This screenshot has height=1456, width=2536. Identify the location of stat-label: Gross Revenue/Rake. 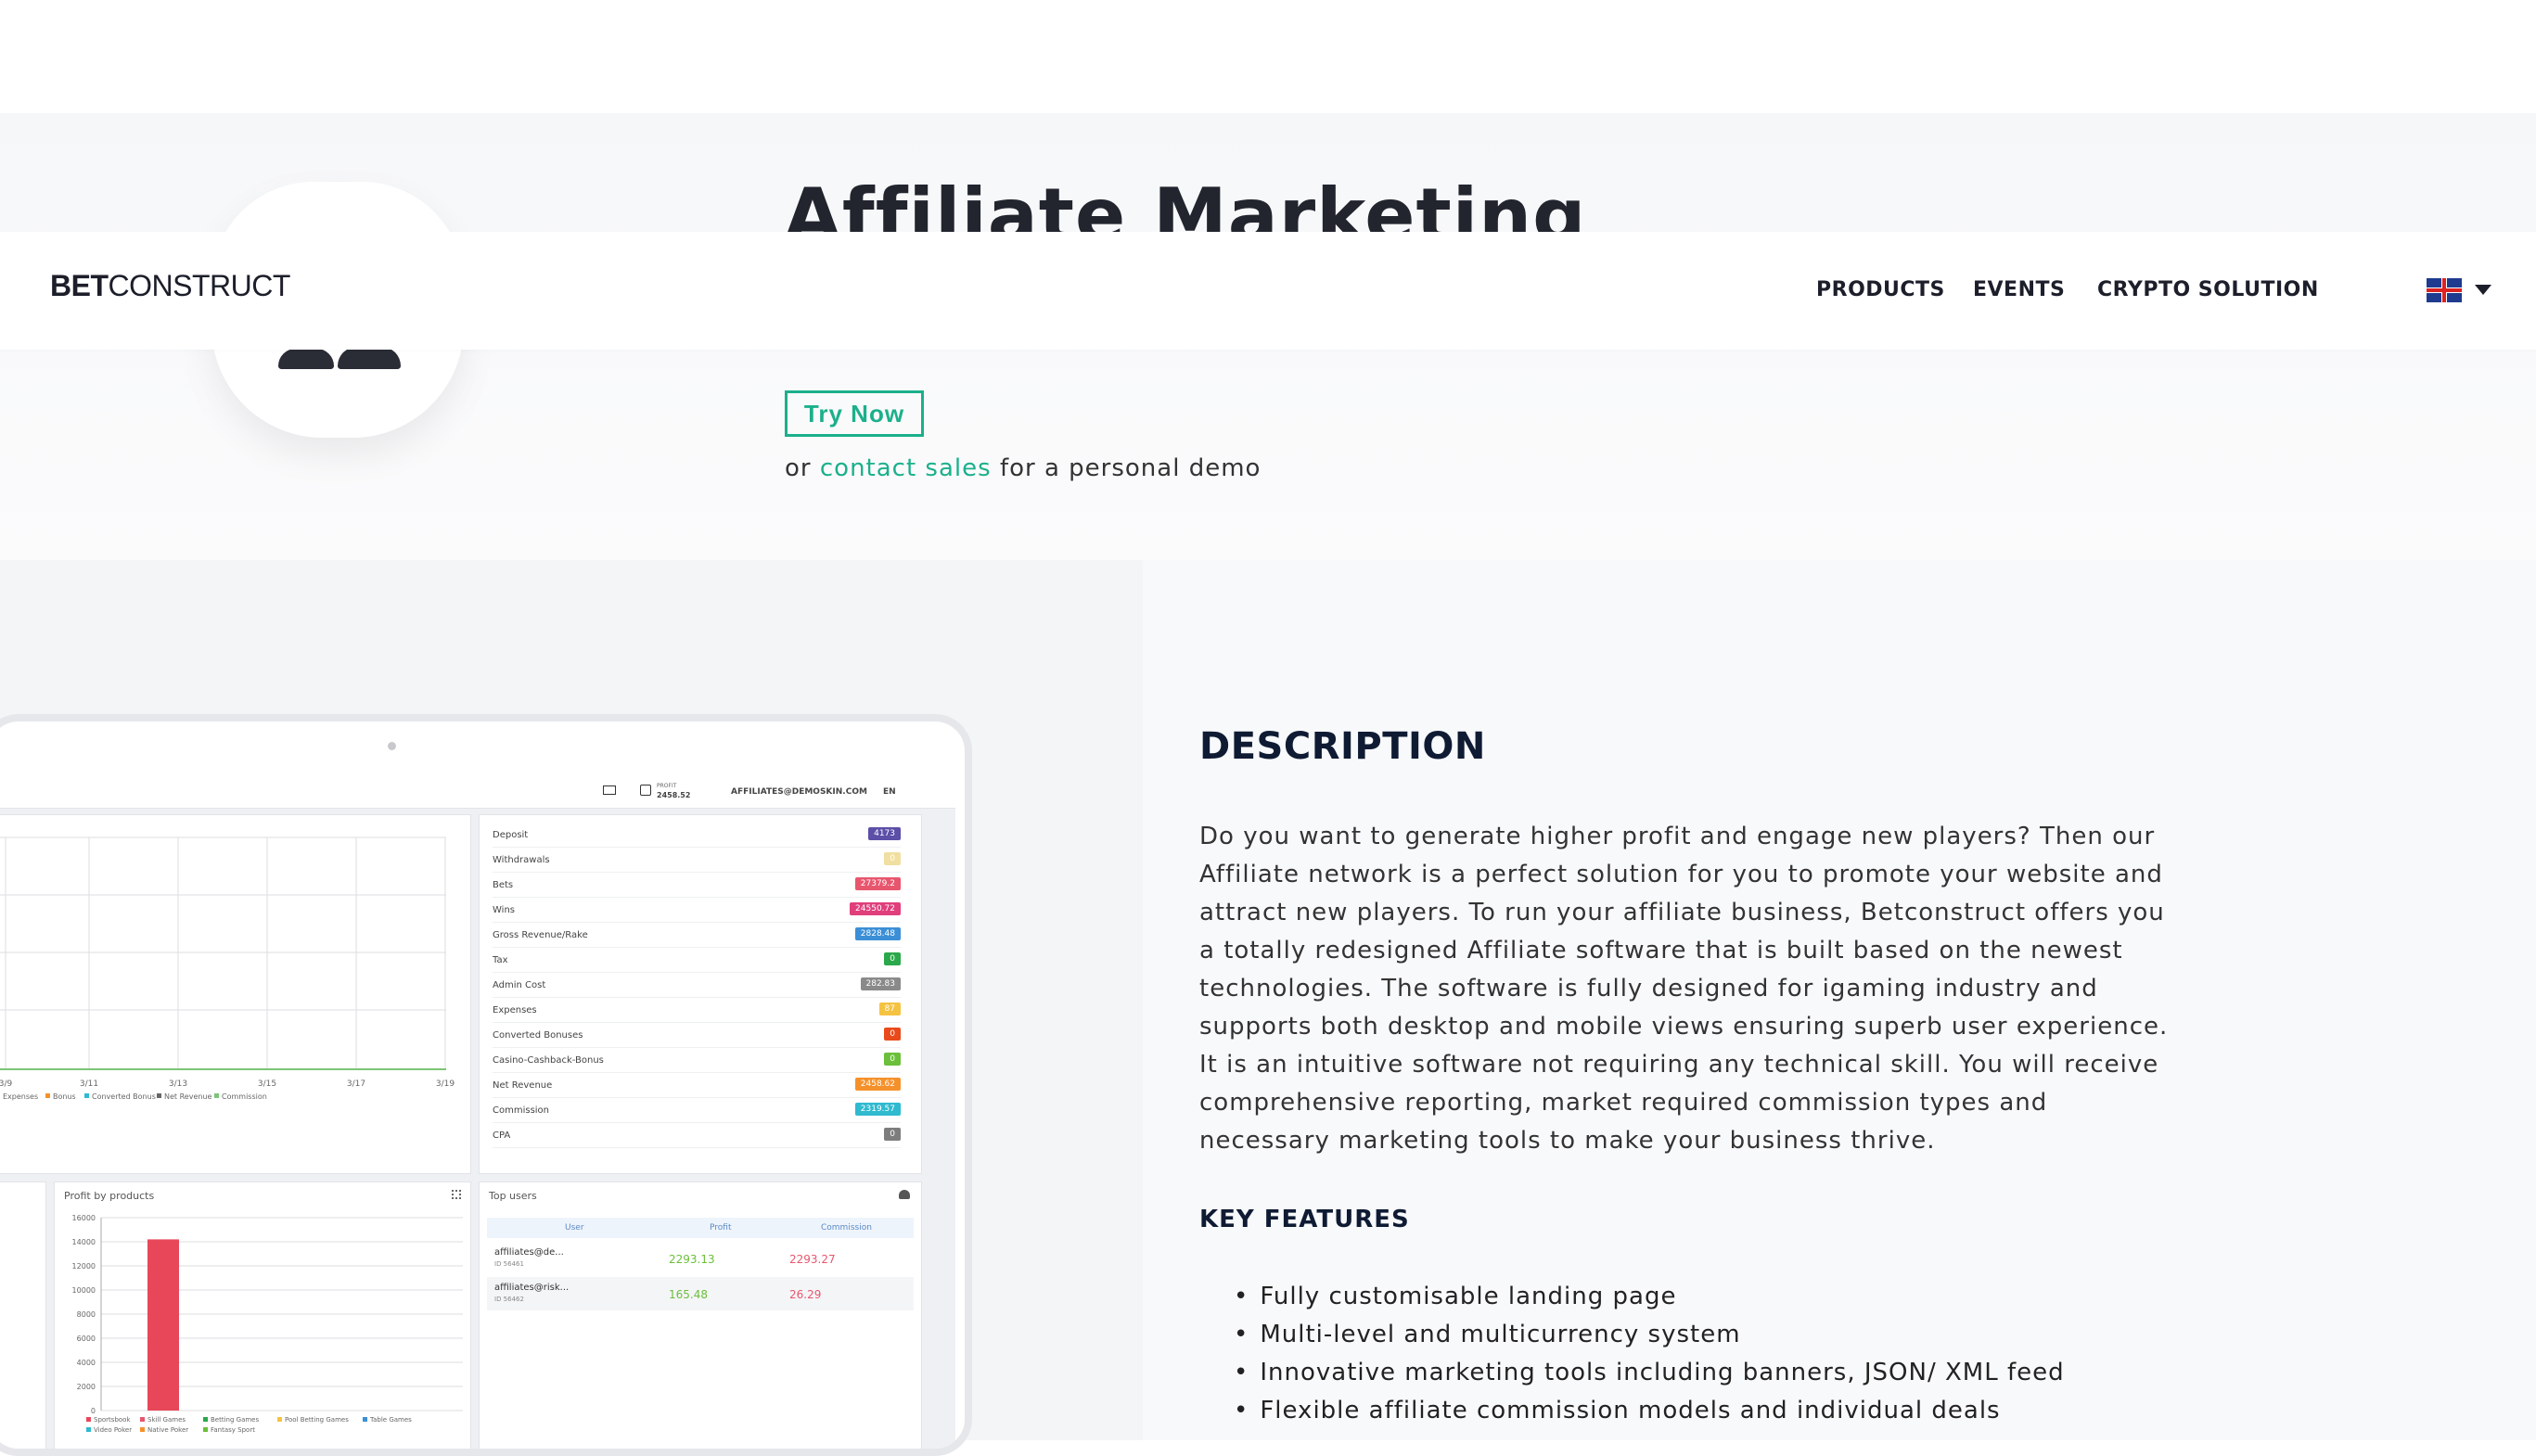
(540, 935).